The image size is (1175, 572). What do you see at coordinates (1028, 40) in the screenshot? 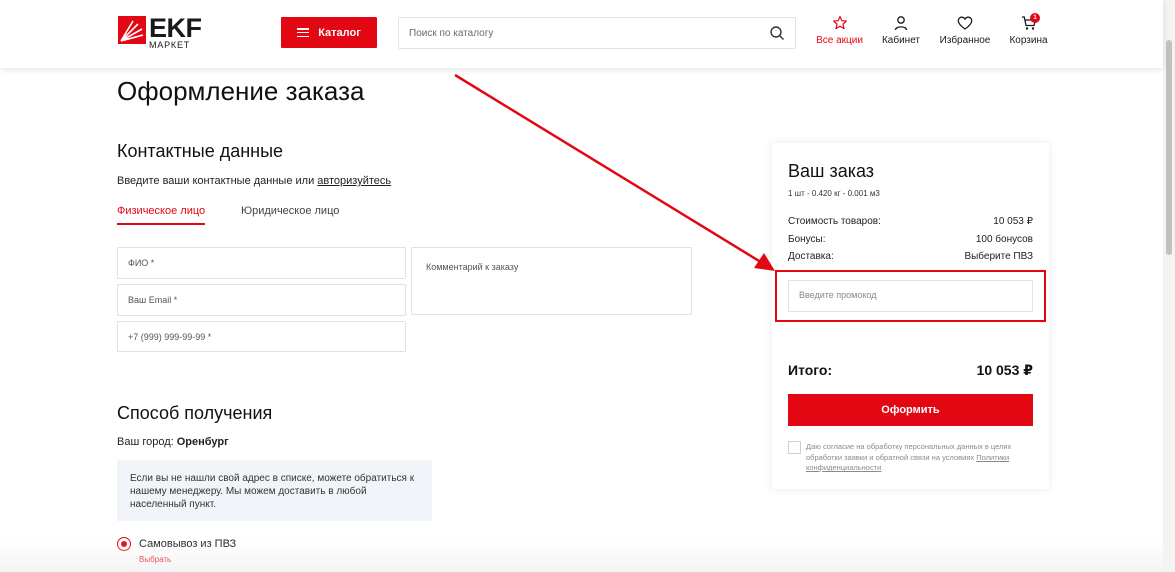
I see `header-cart-label: Корзина` at bounding box center [1028, 40].